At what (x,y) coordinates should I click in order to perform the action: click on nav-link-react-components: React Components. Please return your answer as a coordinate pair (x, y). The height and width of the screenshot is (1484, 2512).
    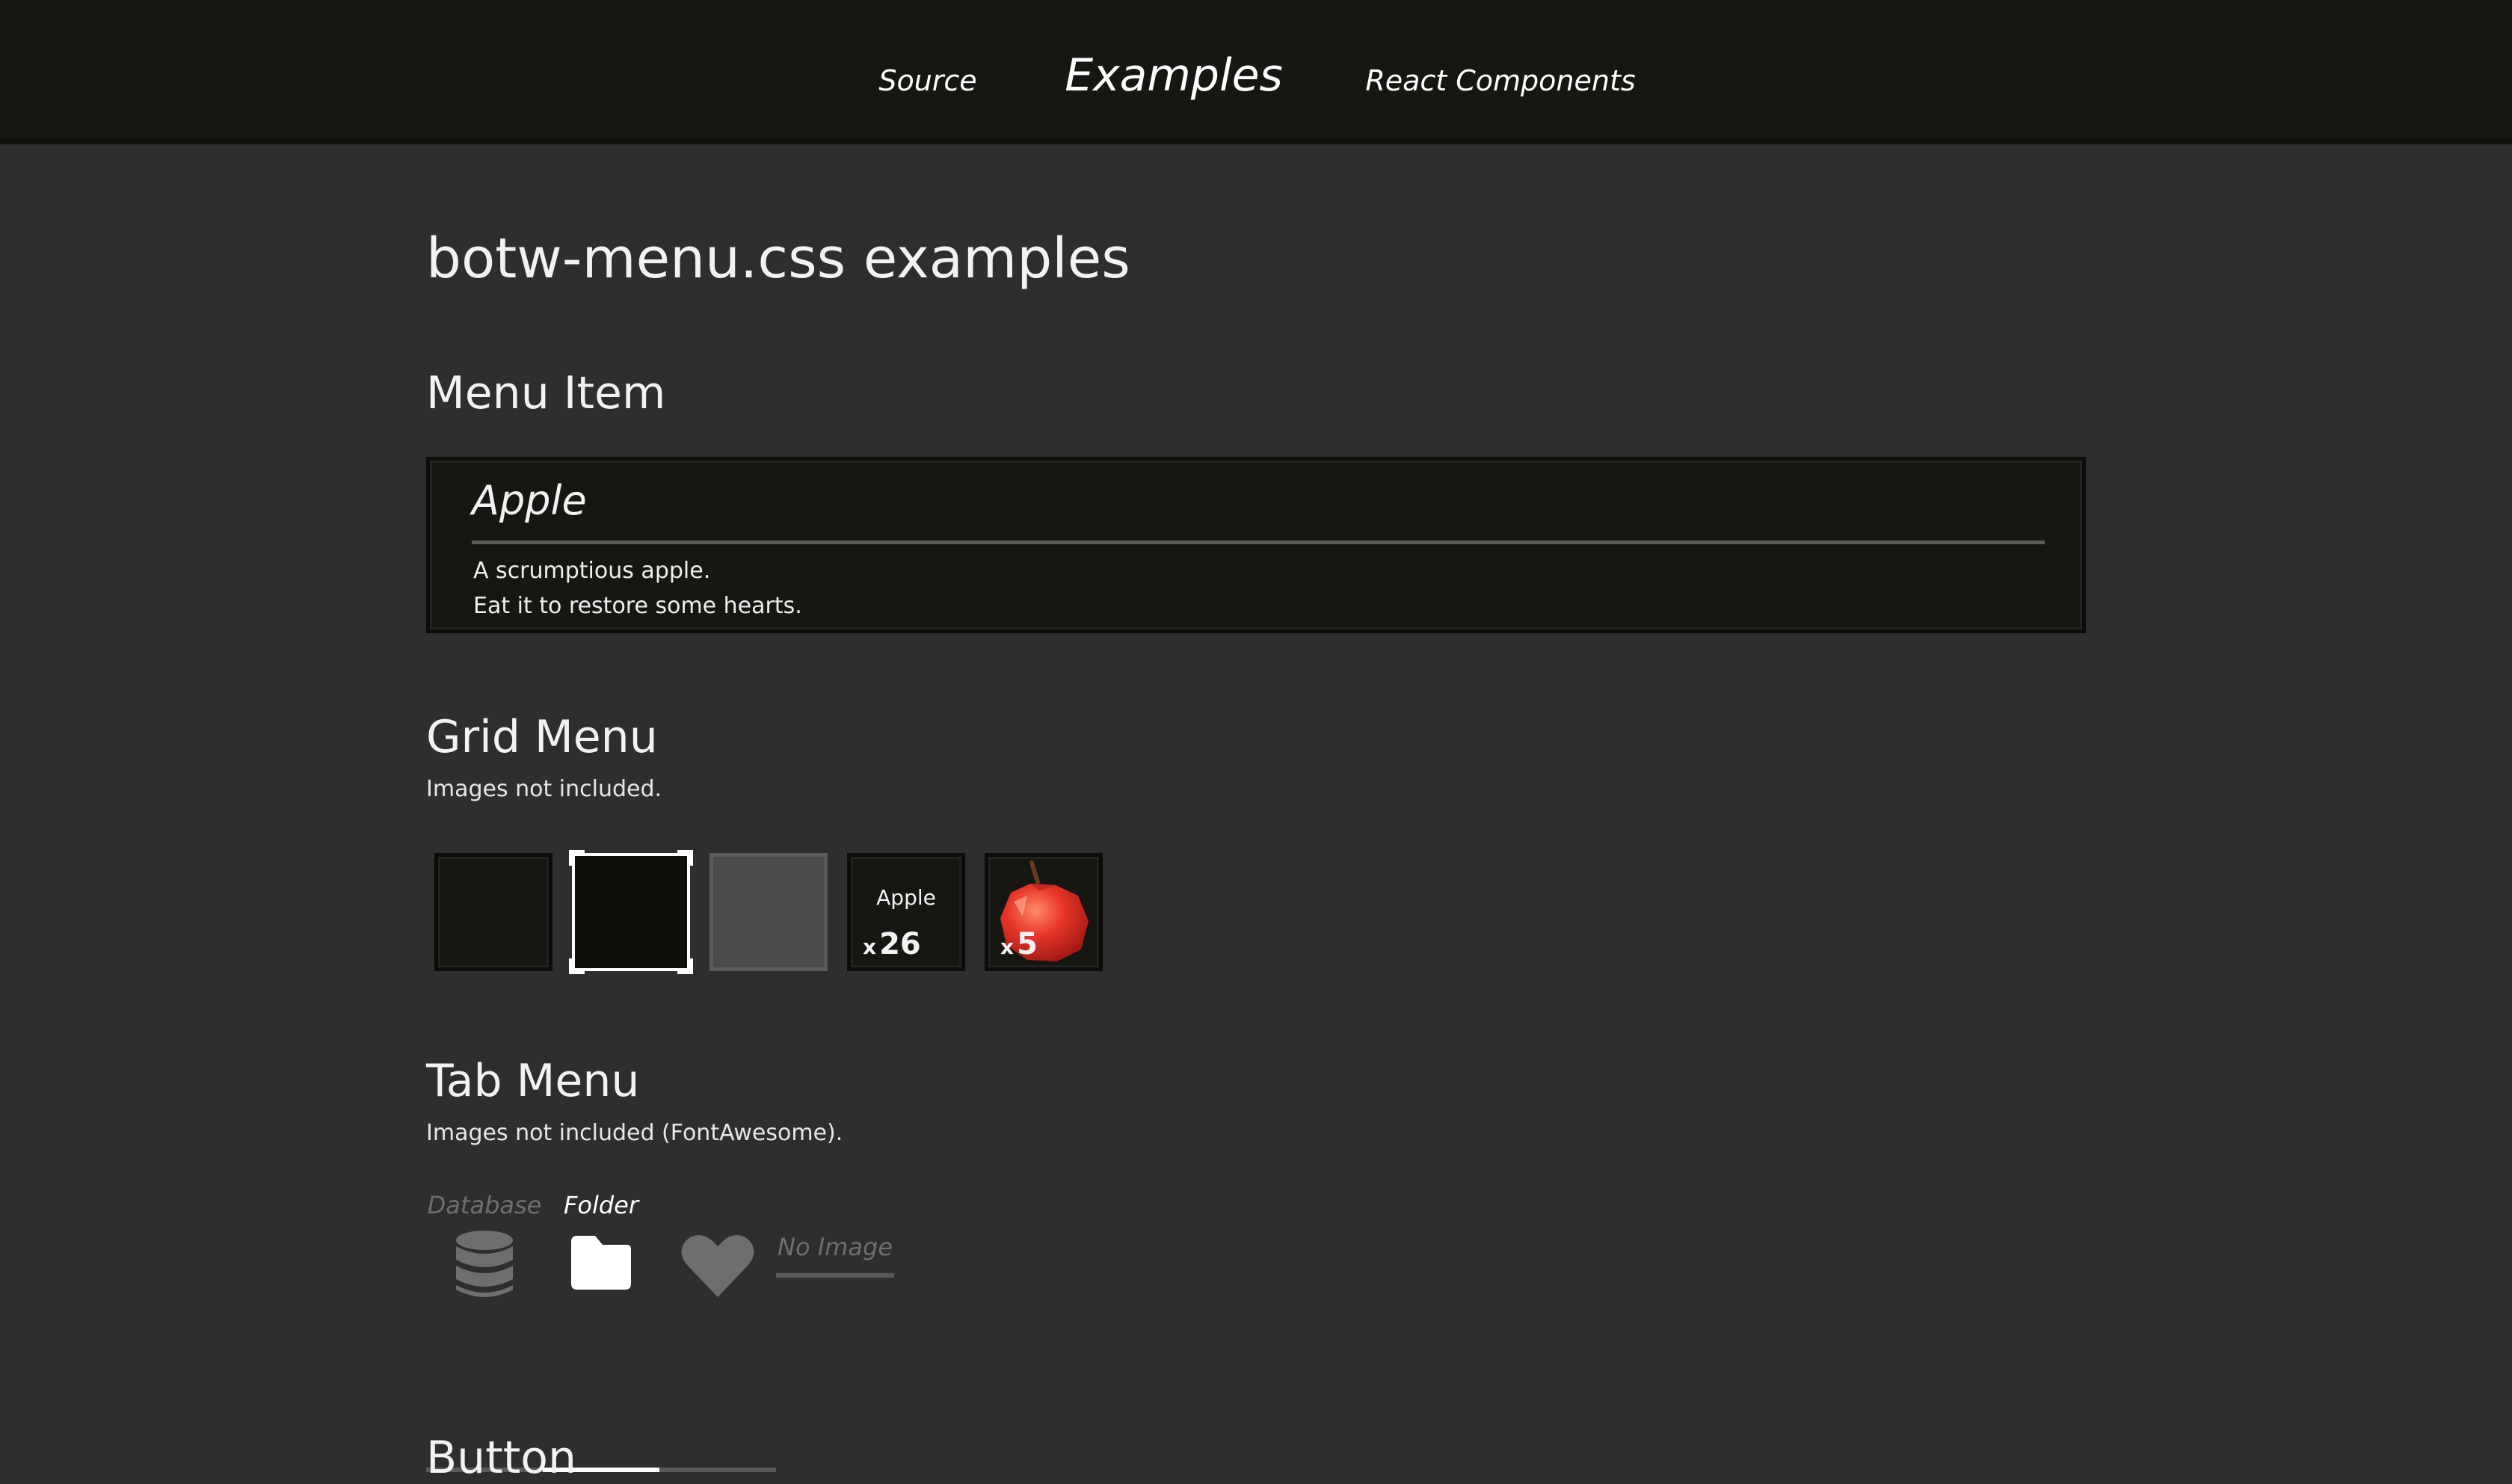
    Looking at the image, I should click on (1500, 80).